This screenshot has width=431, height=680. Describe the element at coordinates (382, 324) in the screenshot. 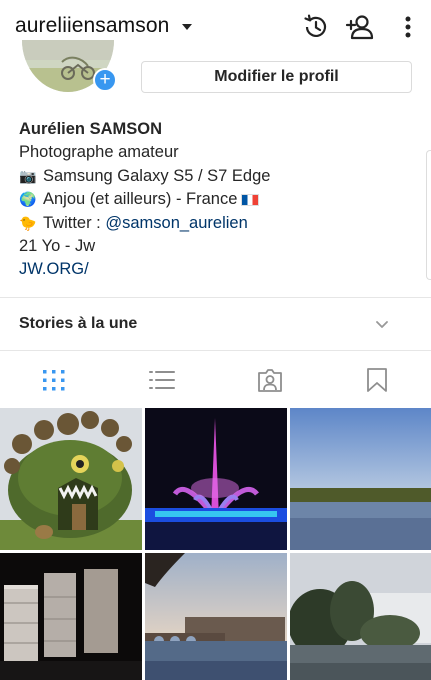

I see `chevron-down-icon` at that location.